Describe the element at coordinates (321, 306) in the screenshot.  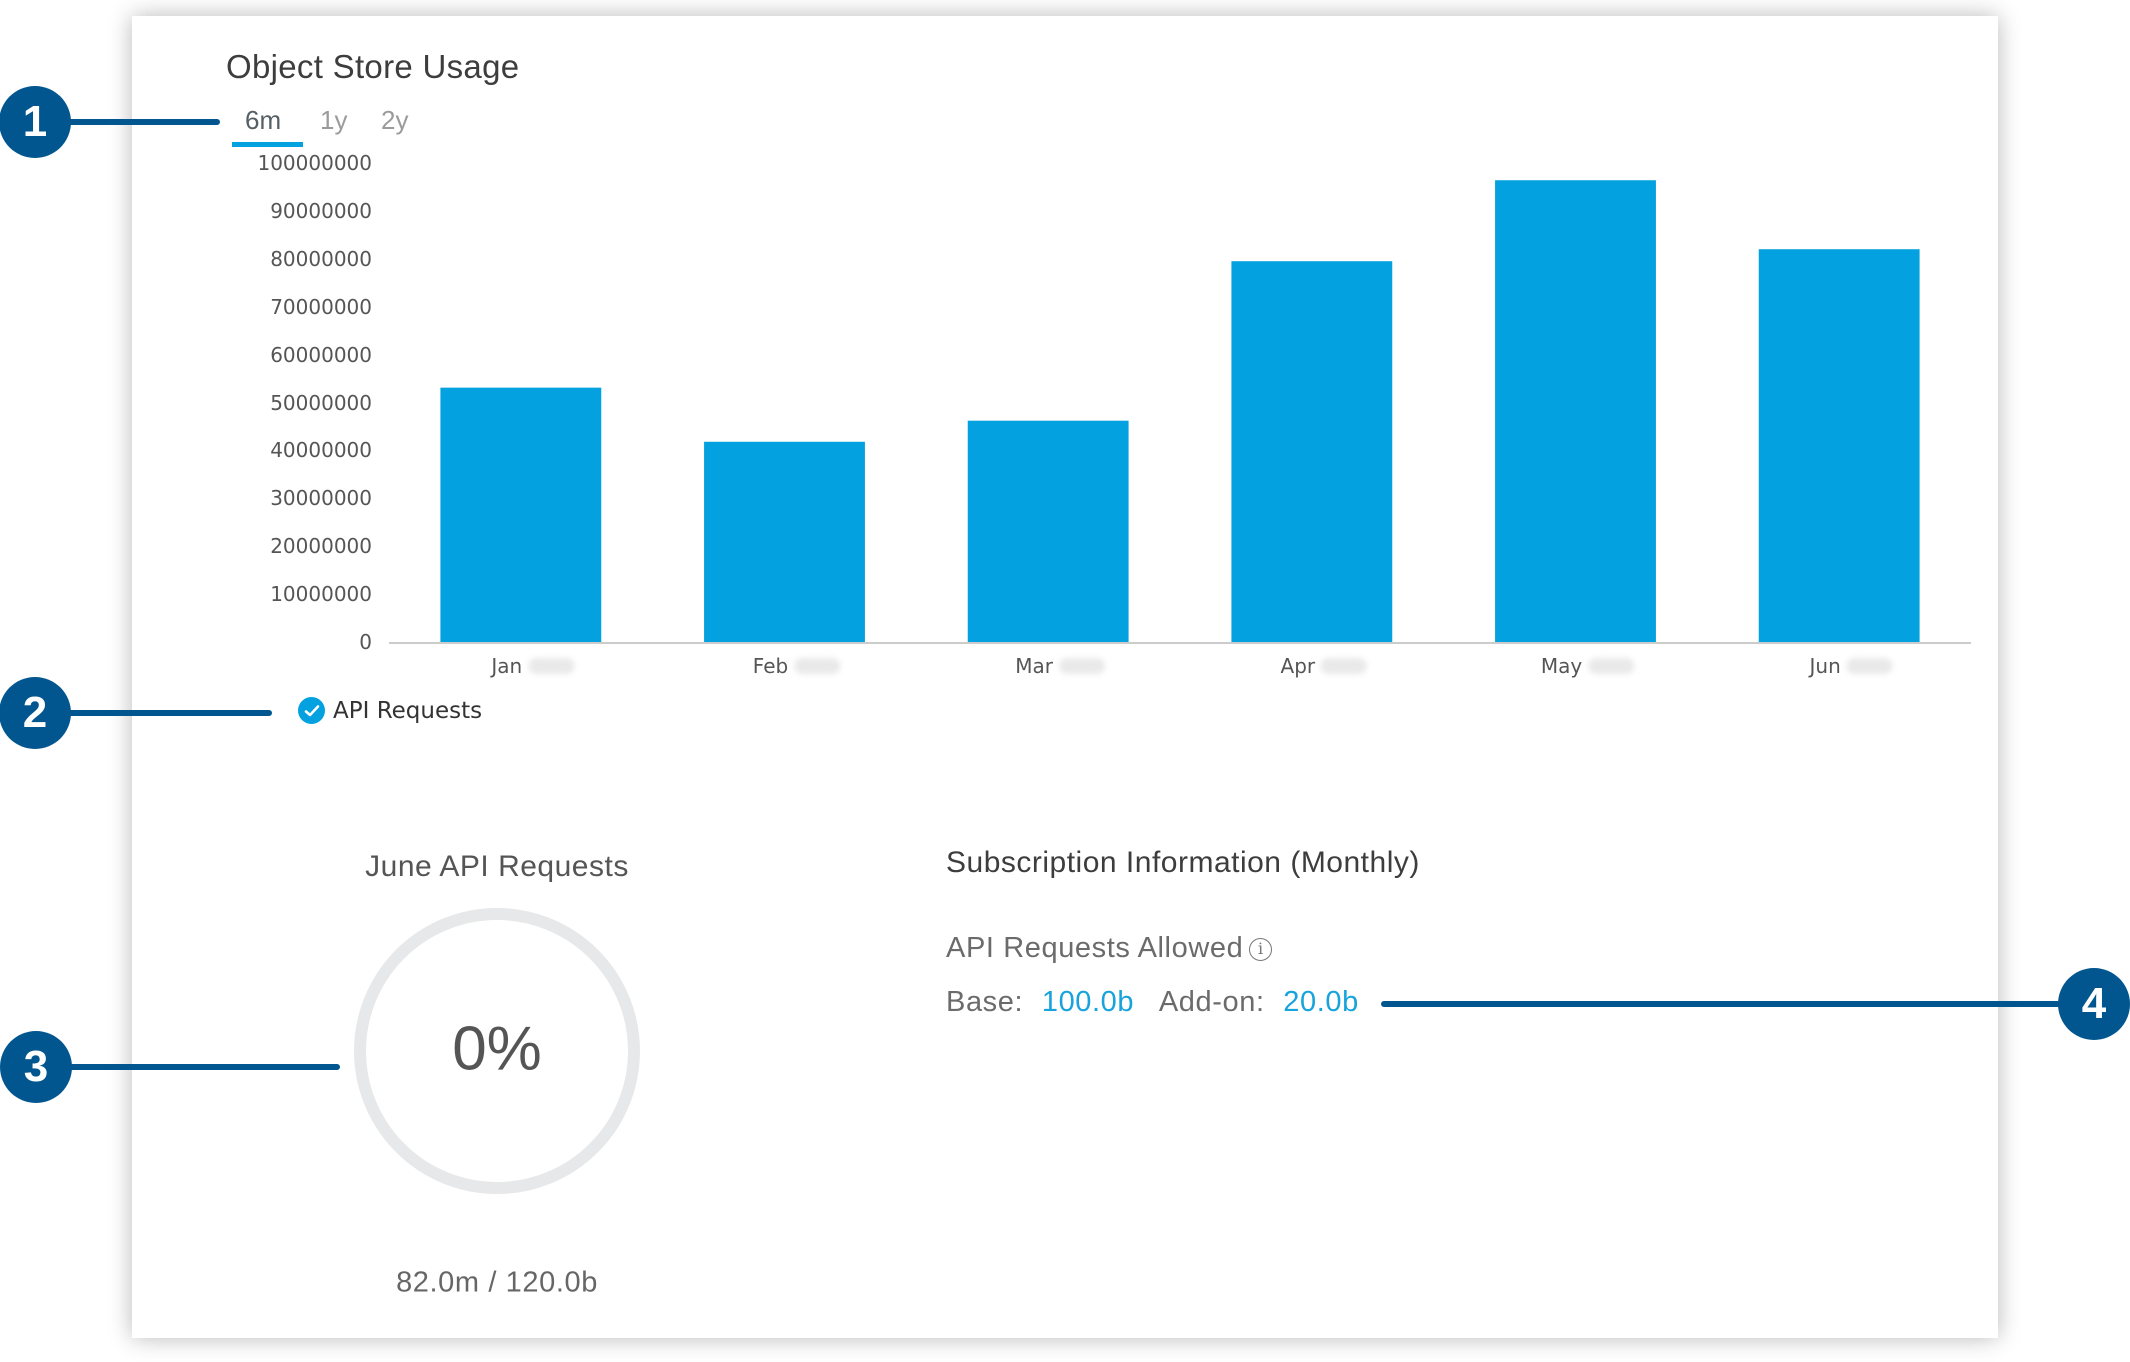
I see `y-tick-label: 70000000` at that location.